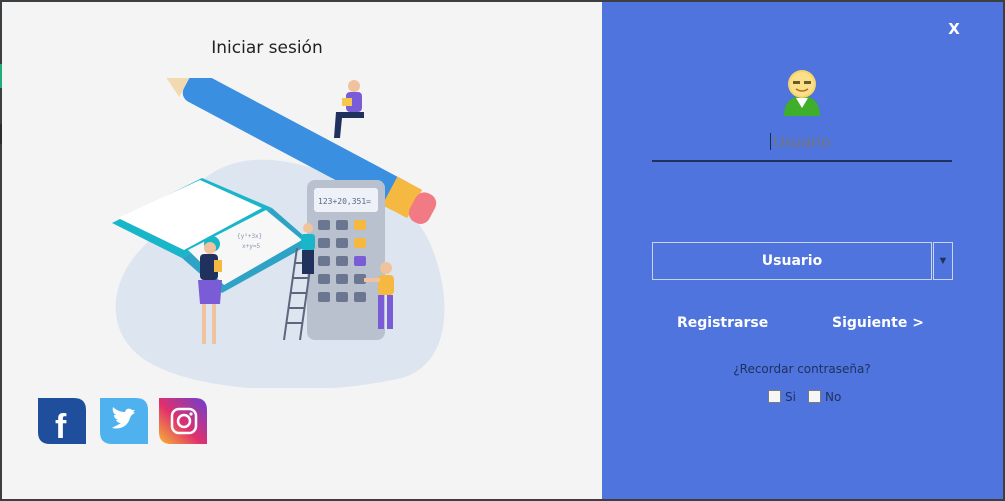  I want to click on user-avatar-icon, so click(802, 93).